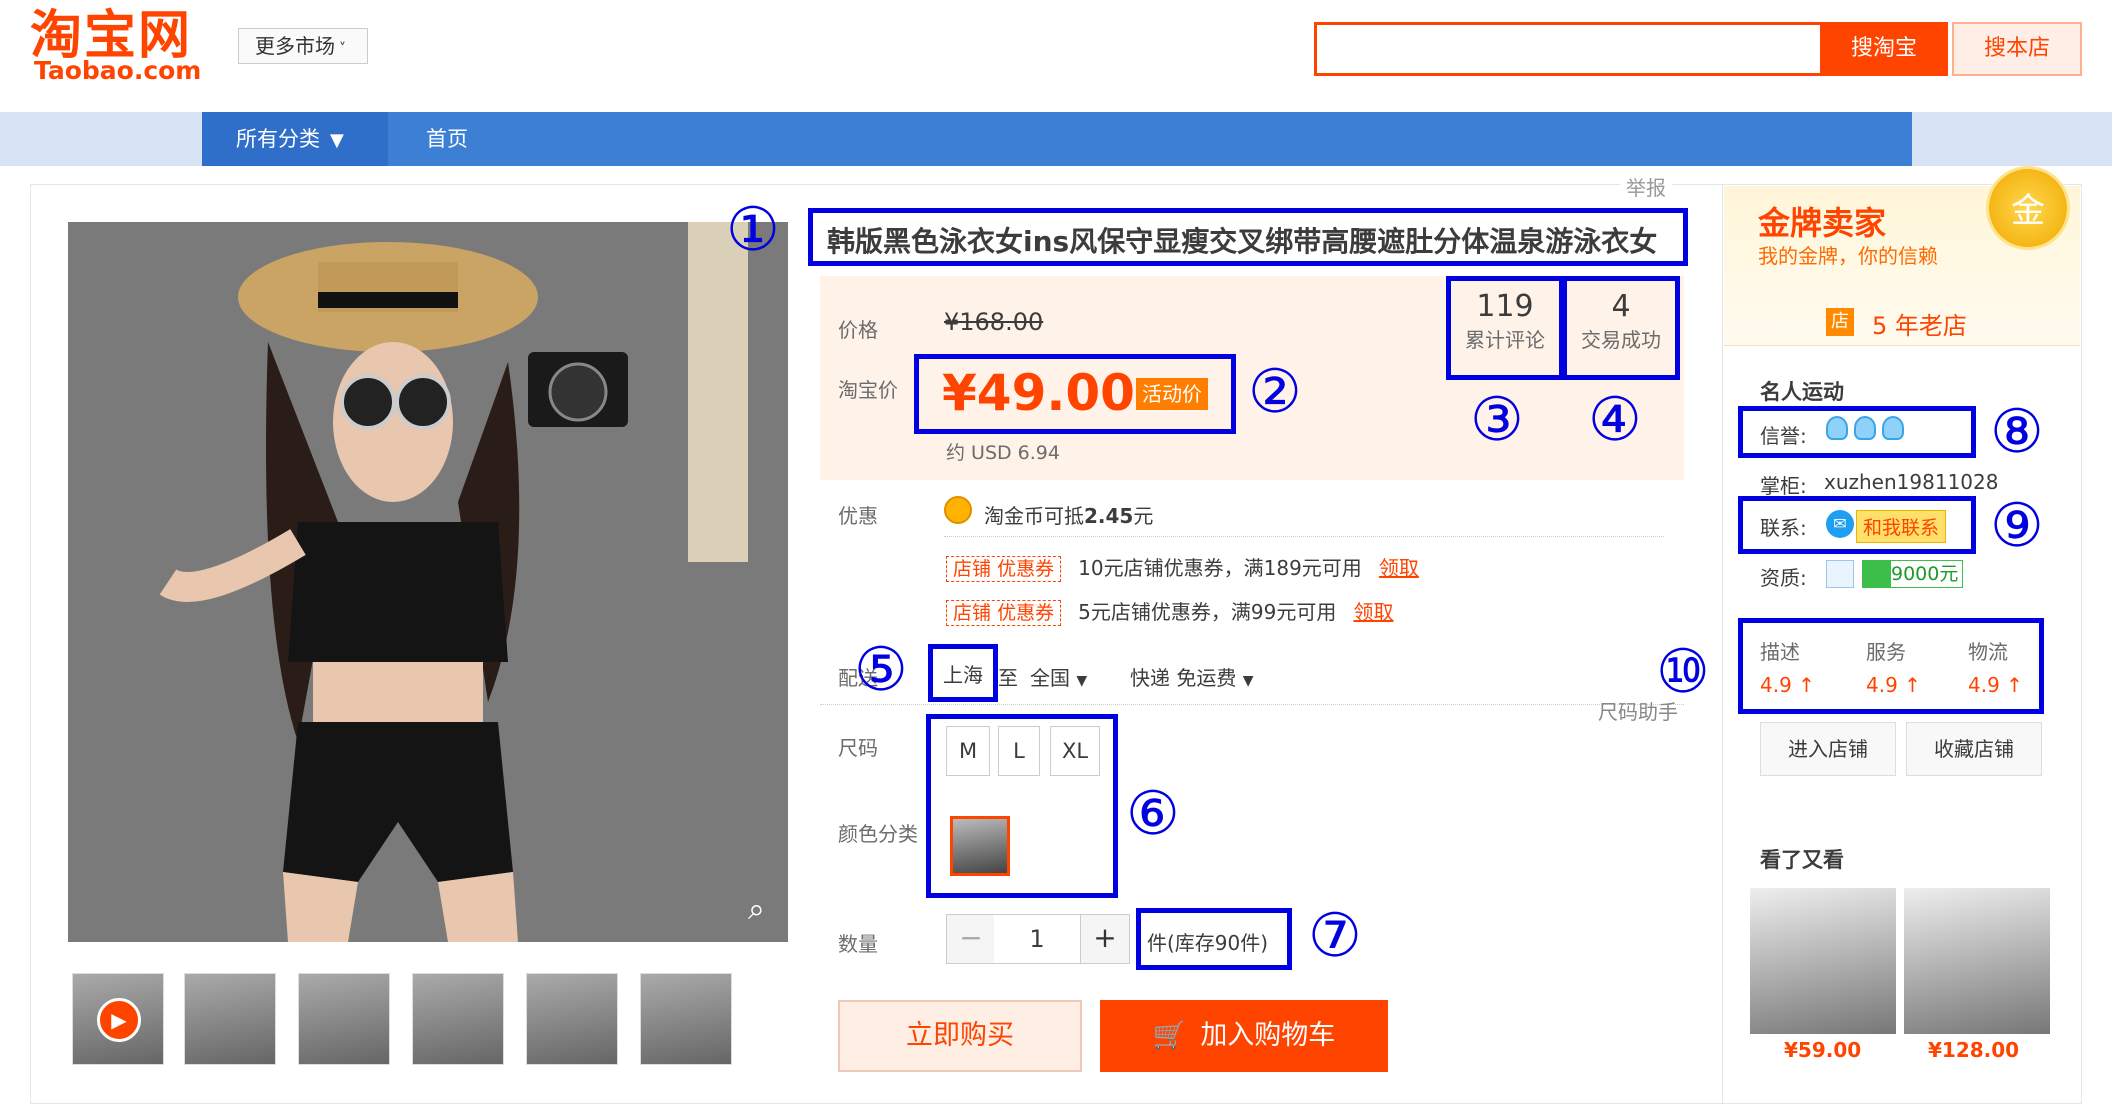 The height and width of the screenshot is (1104, 2112). I want to click on delivery-from-select: 上海, so click(963, 673).